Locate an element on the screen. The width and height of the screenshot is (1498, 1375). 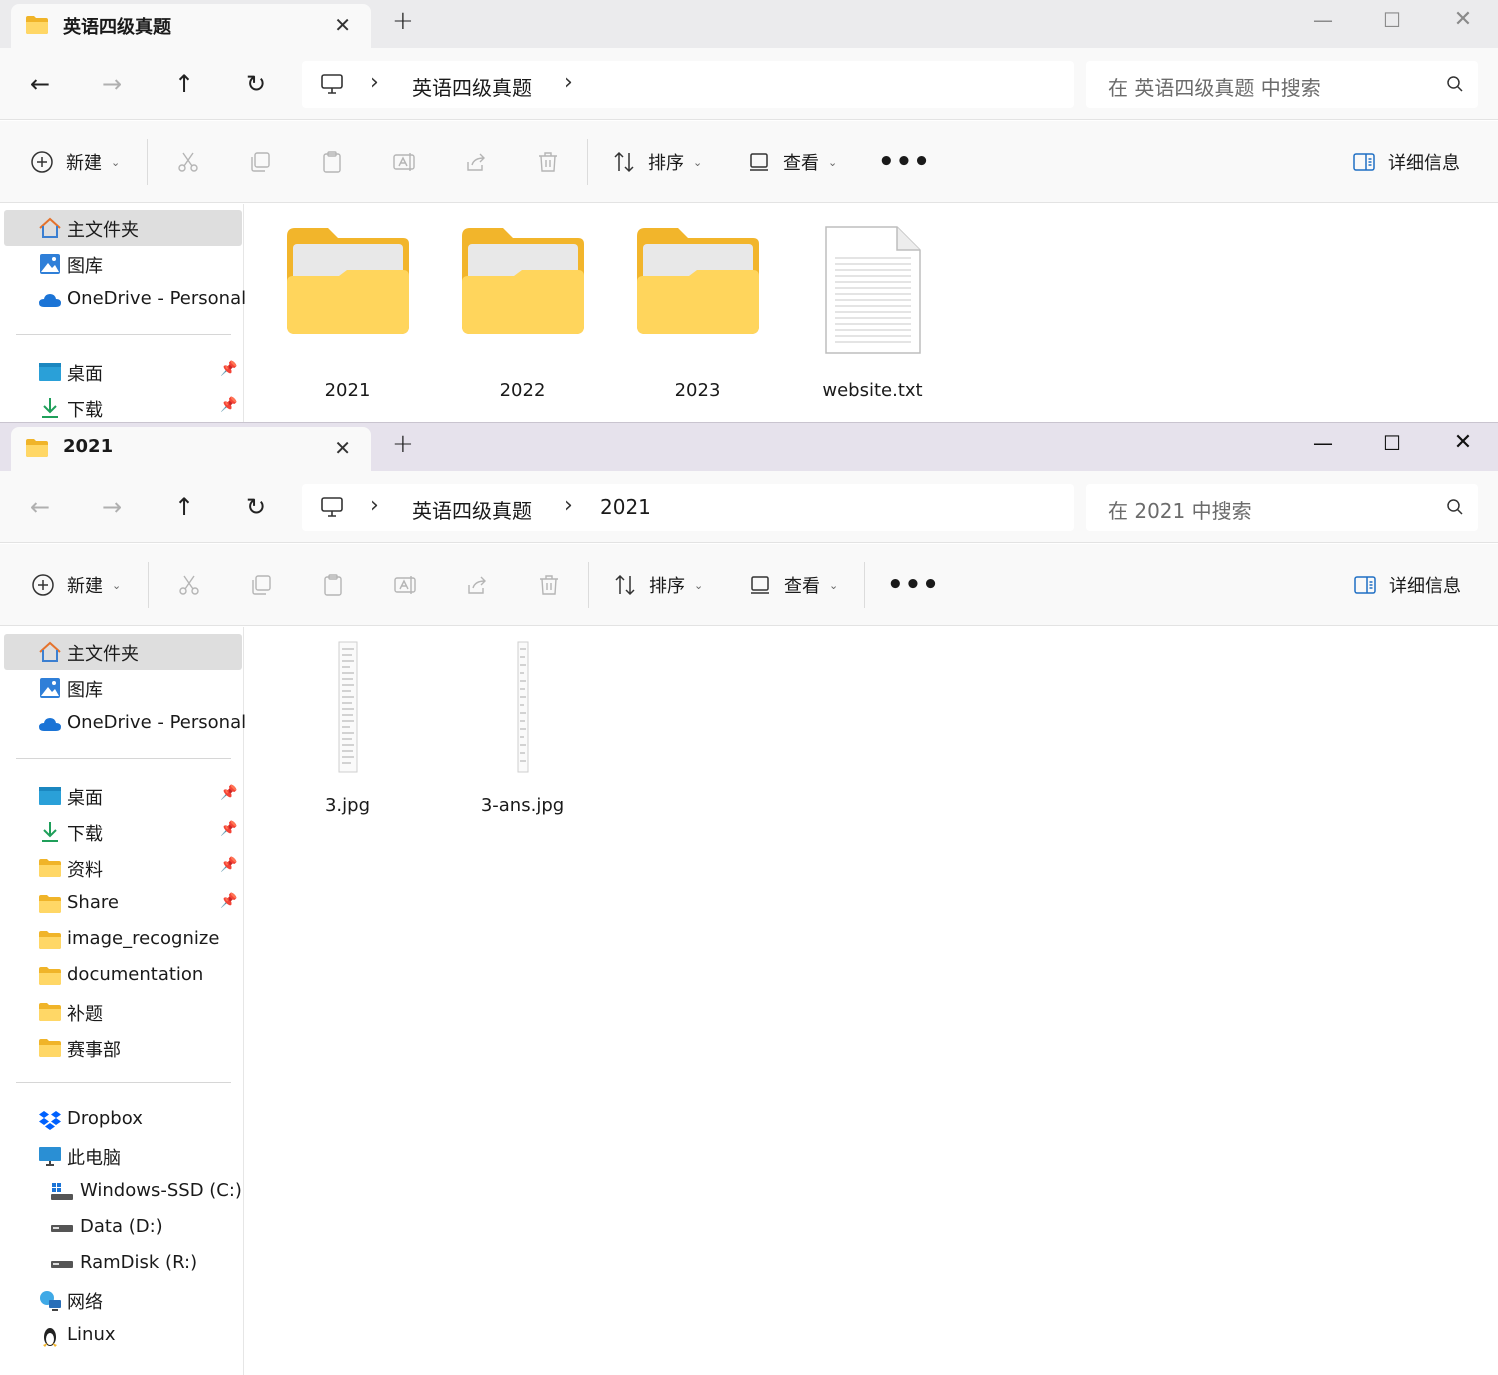
sidebar-item-share: Share 📌 is located at coordinates (123, 904).